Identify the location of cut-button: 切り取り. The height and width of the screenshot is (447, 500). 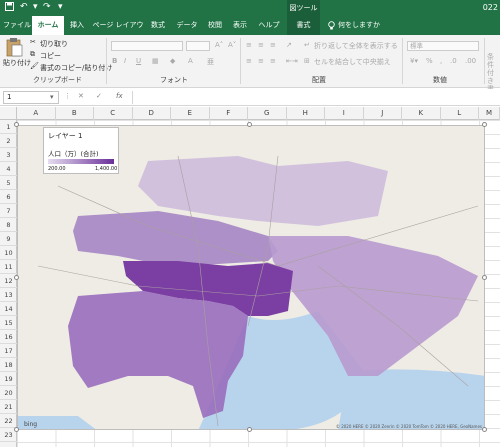
(54, 44).